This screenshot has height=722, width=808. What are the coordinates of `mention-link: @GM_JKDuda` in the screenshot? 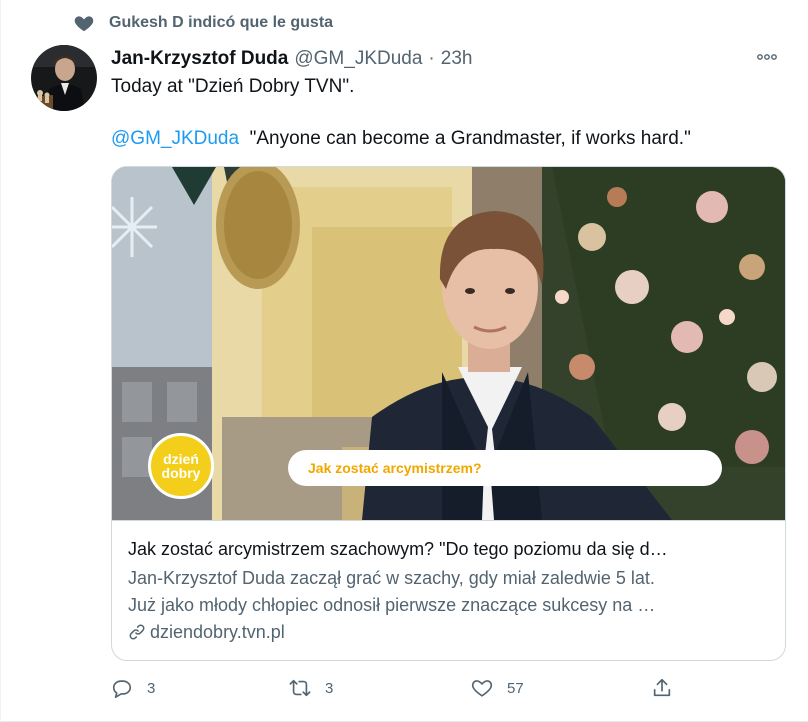 It's located at (175, 138).